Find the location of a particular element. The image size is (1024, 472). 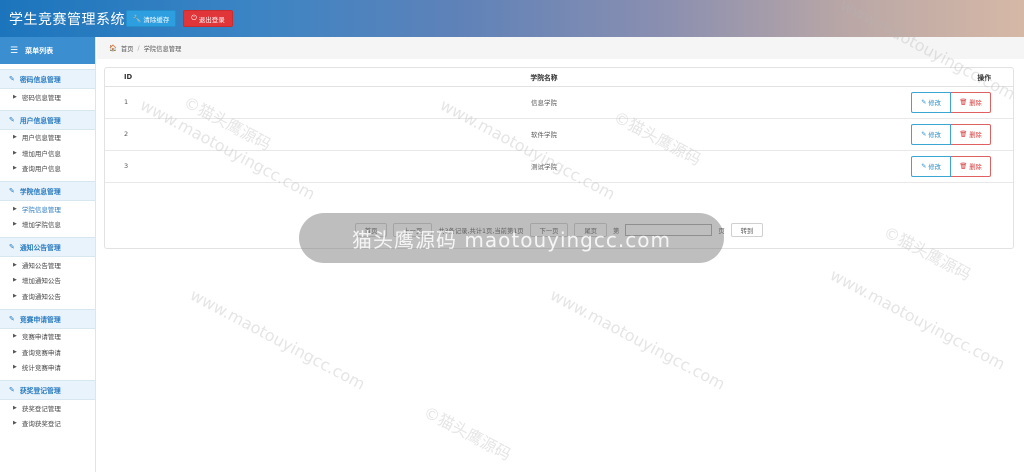

sidebar-item-award-manage: ▶ 获奖登记管理 is located at coordinates (47, 408).